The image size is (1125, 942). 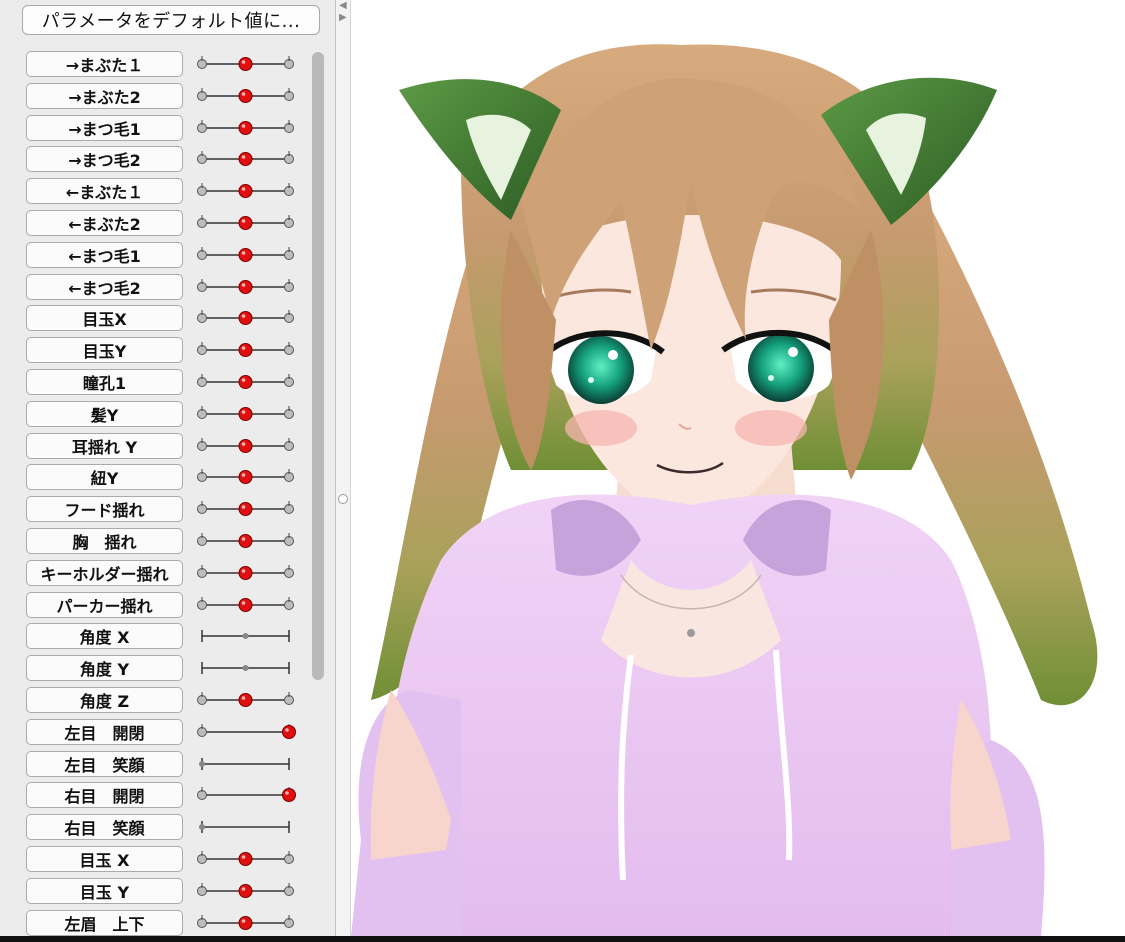 What do you see at coordinates (104, 286) in the screenshot?
I see `parameter-name-button: ←まつ毛2` at bounding box center [104, 286].